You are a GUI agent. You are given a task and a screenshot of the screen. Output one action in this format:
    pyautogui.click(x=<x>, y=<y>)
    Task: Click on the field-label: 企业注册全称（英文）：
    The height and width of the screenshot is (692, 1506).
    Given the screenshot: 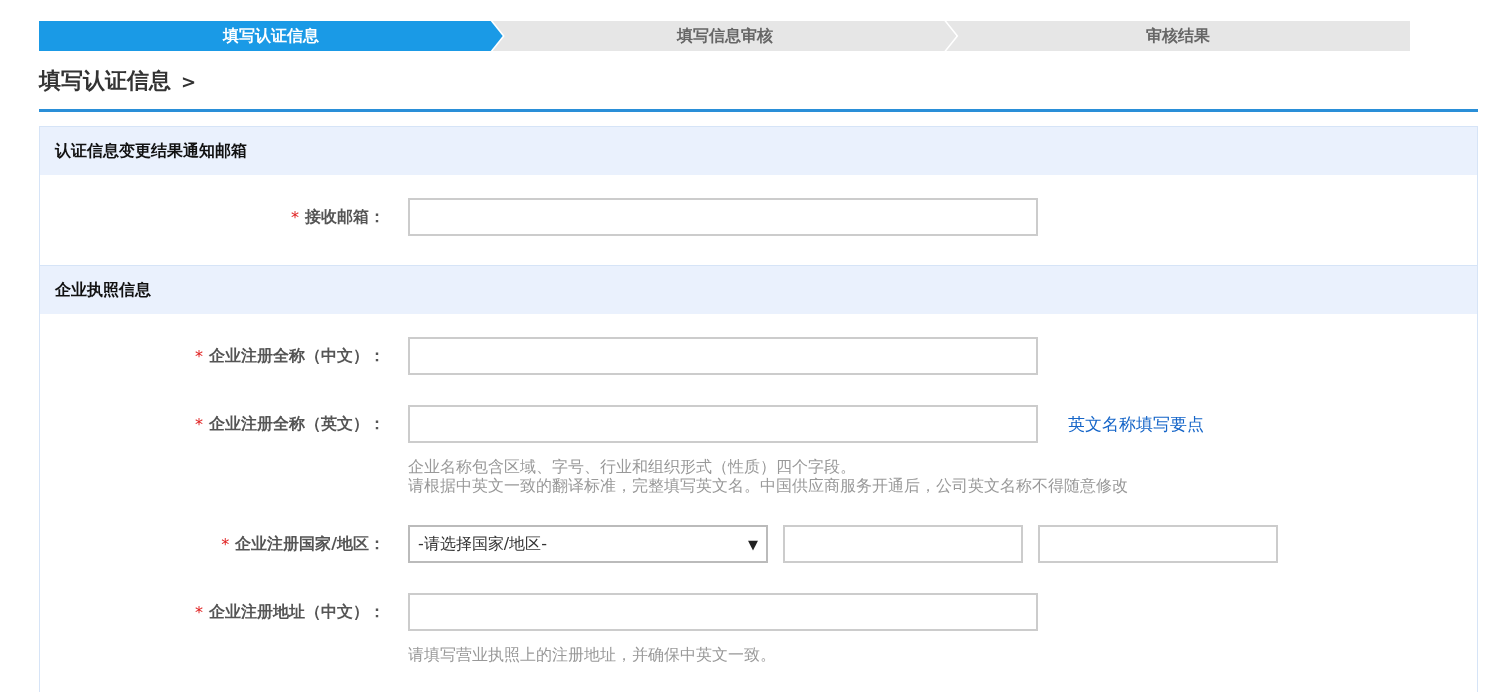 What is the action you would take?
    pyautogui.click(x=297, y=424)
    